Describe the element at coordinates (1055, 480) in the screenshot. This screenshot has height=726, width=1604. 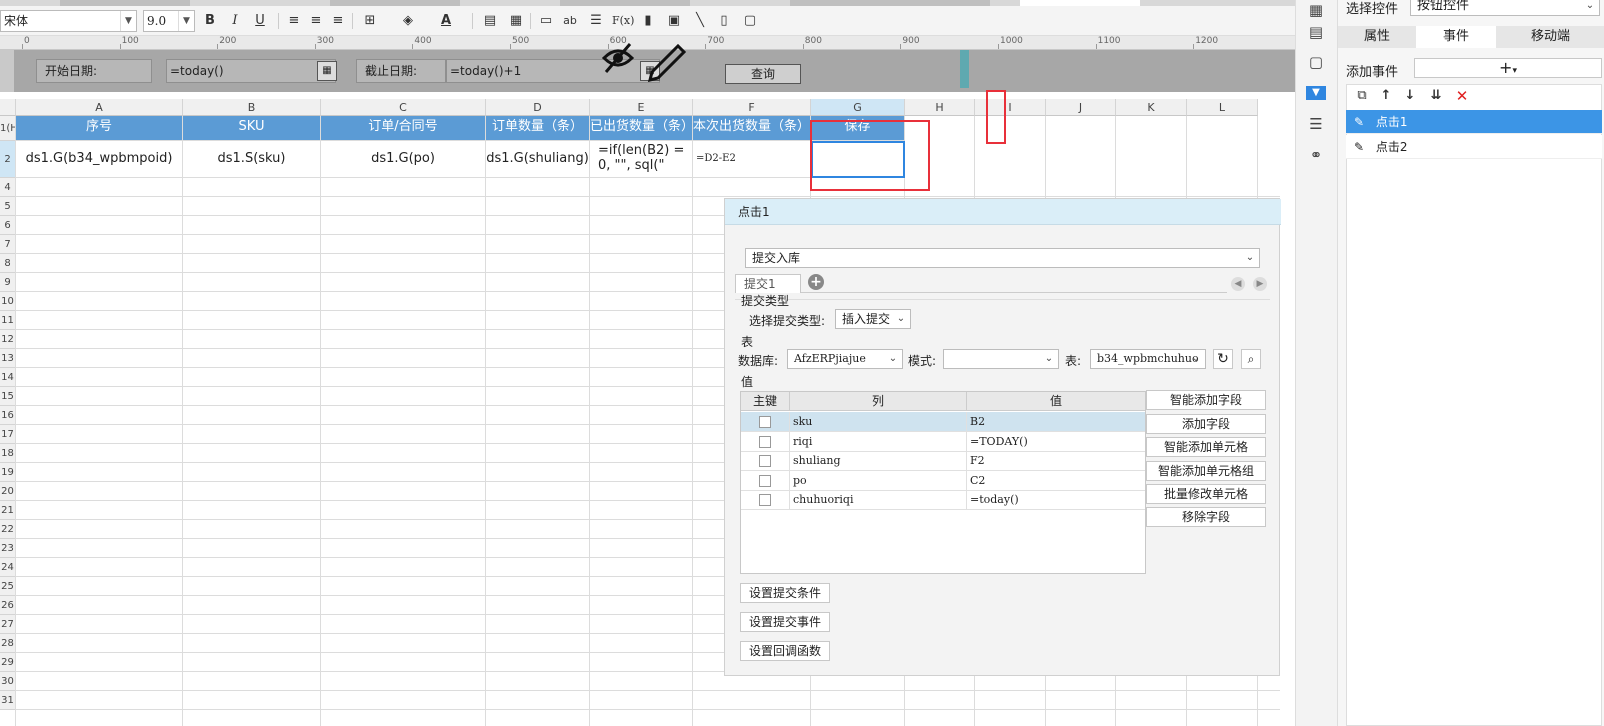
I see `value-row-value: C2` at that location.